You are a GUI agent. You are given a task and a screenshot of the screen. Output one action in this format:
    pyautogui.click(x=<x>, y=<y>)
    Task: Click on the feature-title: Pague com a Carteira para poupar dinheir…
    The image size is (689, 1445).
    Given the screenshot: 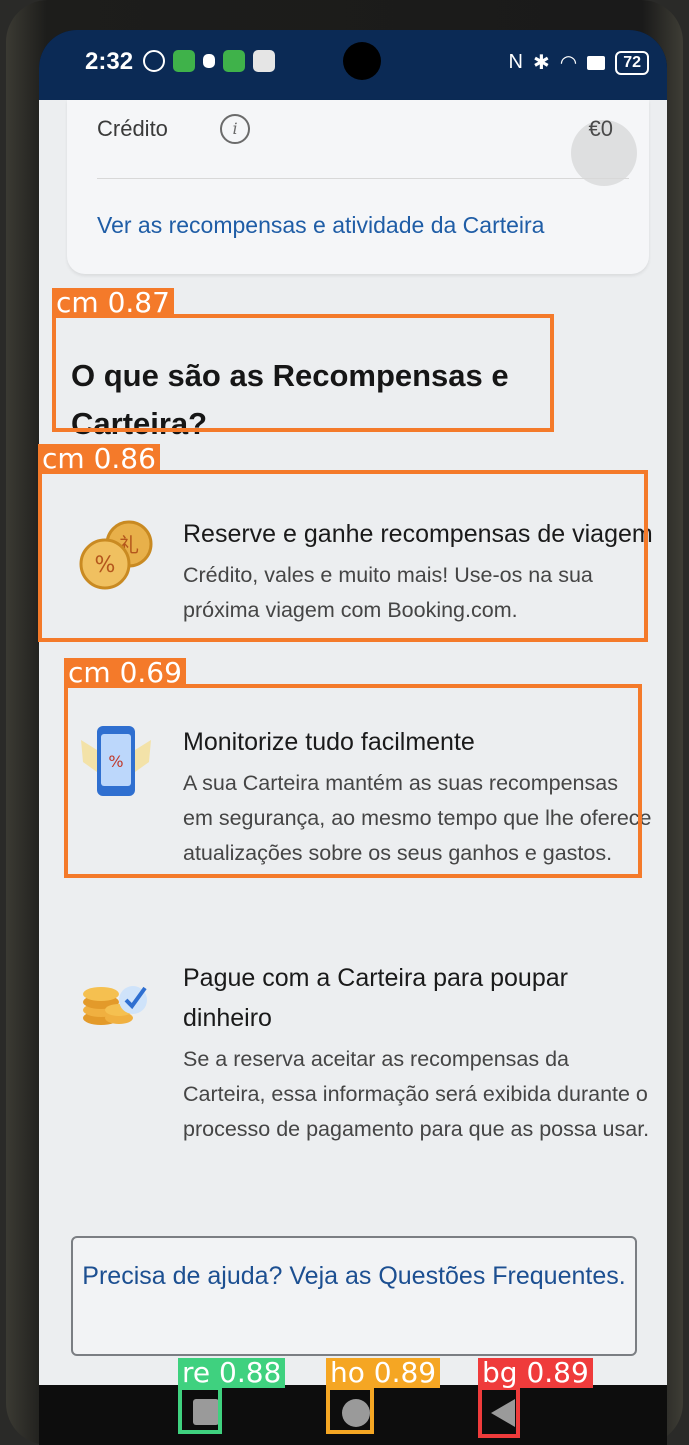 What is the action you would take?
    pyautogui.click(x=375, y=998)
    